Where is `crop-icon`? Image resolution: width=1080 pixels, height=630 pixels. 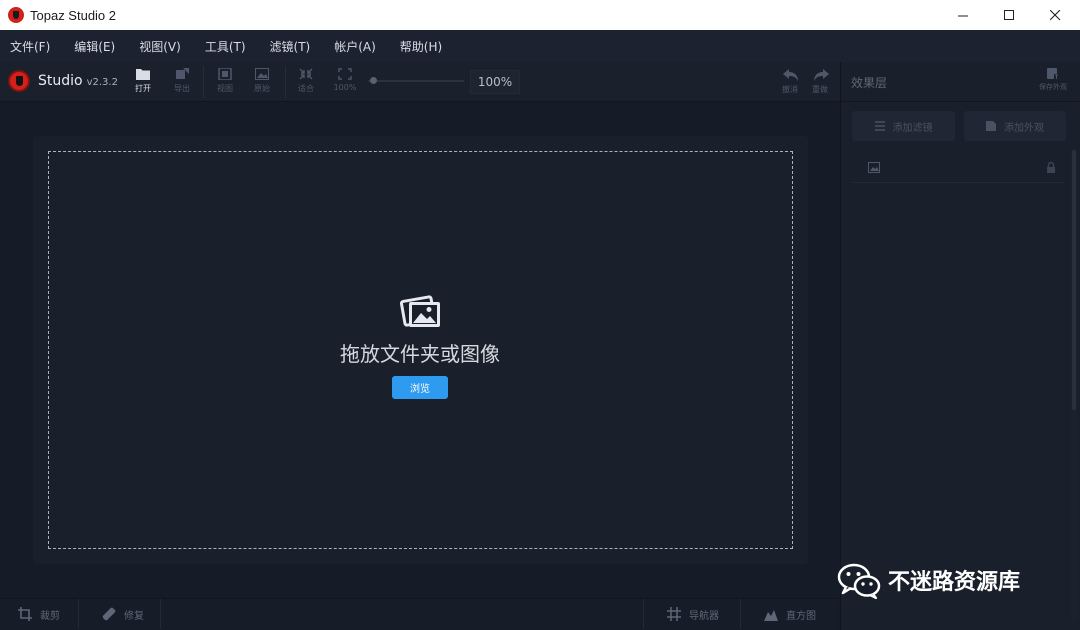
crop-icon is located at coordinates (25, 614).